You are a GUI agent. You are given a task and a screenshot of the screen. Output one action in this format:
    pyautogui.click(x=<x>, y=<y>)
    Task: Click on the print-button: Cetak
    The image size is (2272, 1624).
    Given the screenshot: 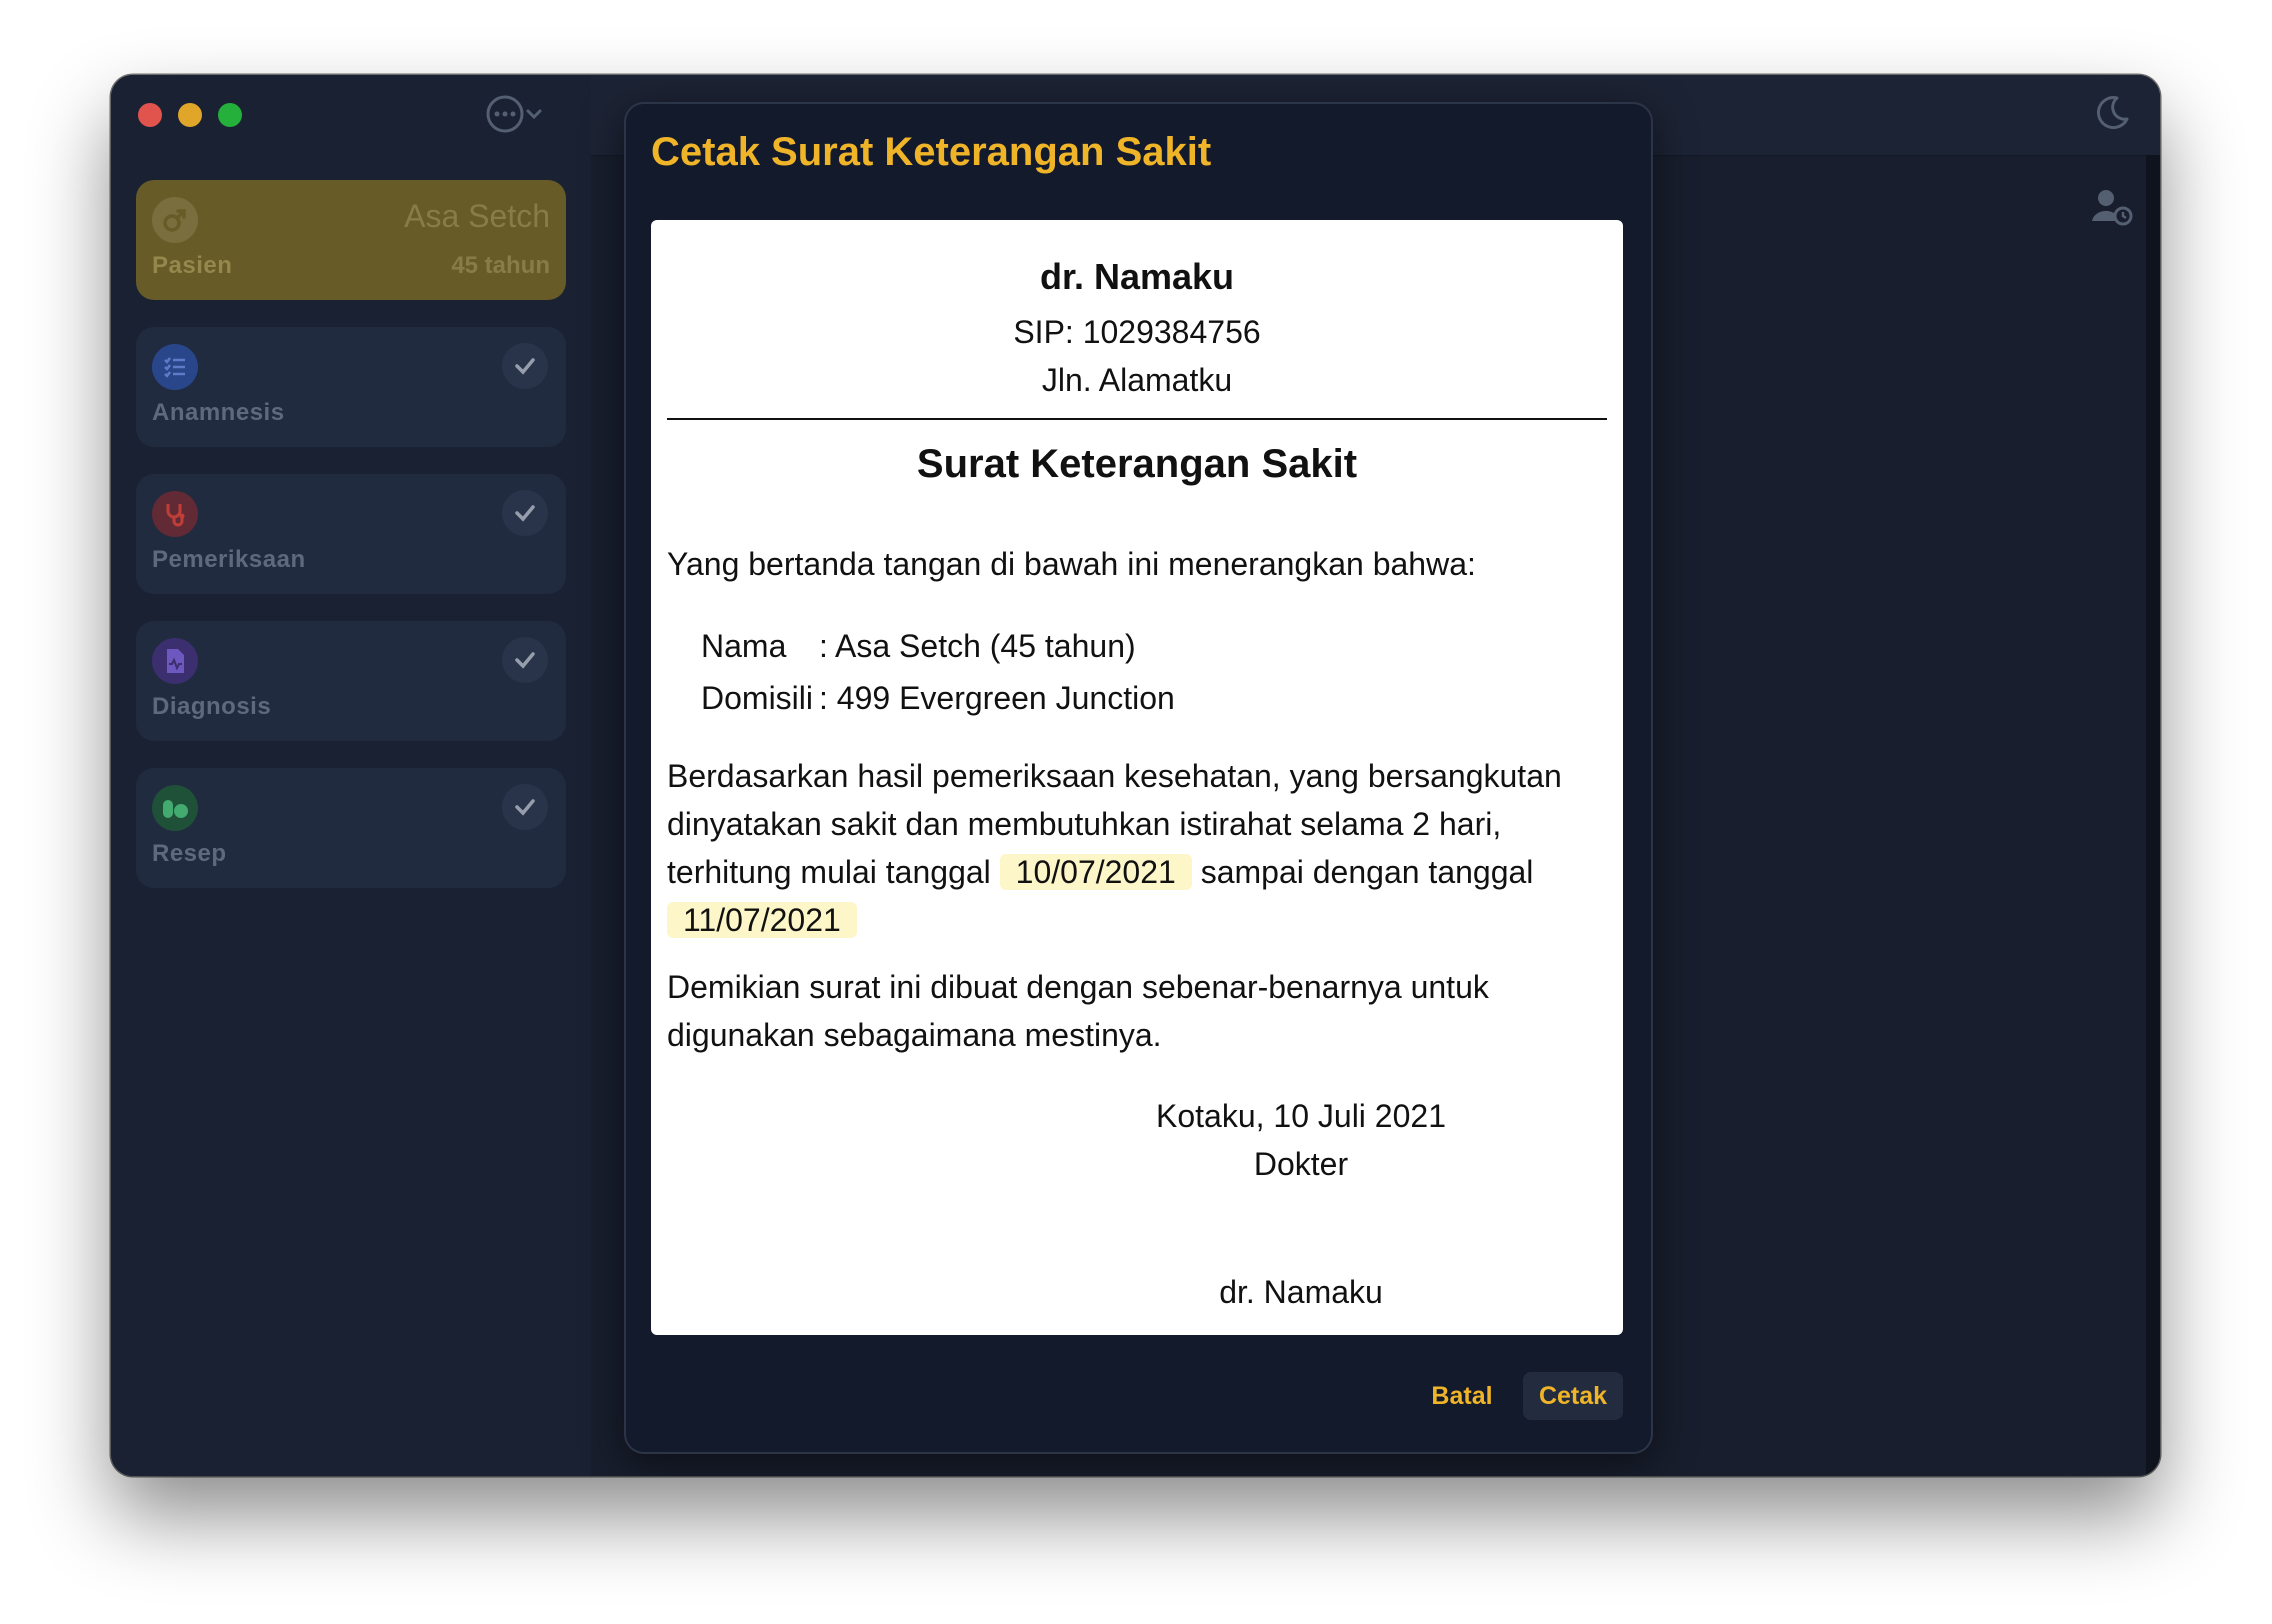 What is the action you would take?
    pyautogui.click(x=1573, y=1396)
    